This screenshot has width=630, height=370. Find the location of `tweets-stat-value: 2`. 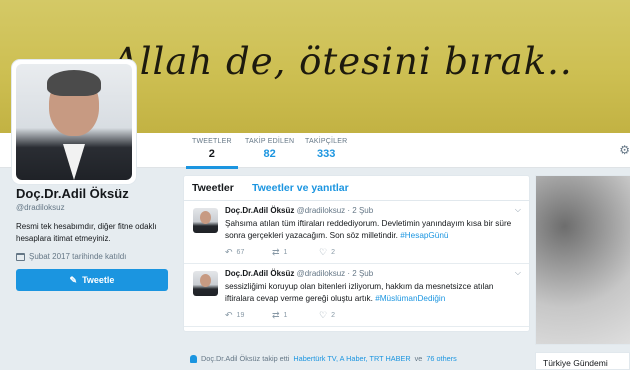

tweets-stat-value: 2 is located at coordinates (211, 154).